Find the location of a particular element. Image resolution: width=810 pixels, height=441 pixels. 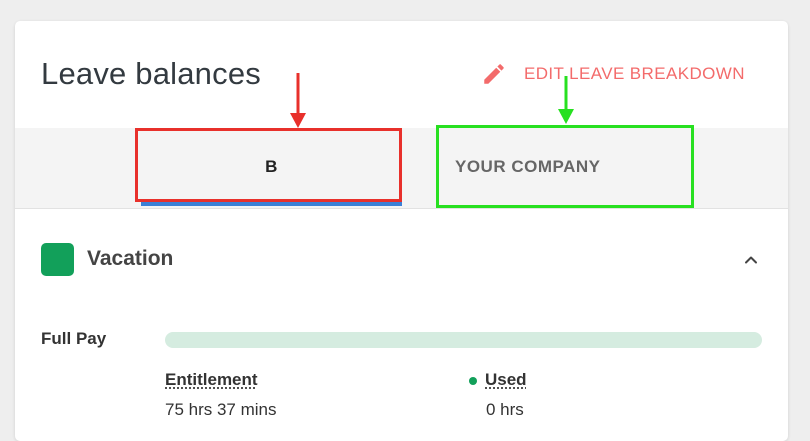

entitlement-label: Entitlement is located at coordinates (221, 380).